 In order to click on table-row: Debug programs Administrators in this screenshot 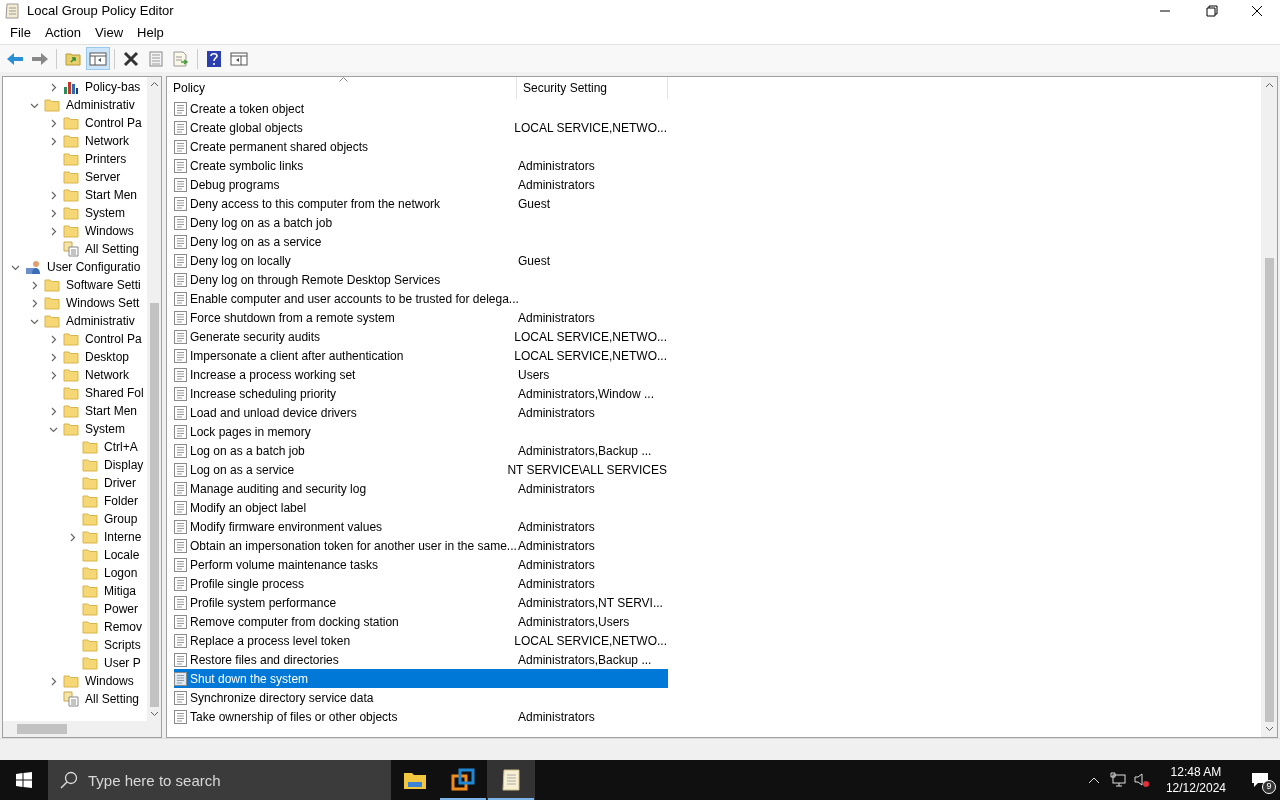, I will do `click(421, 184)`.